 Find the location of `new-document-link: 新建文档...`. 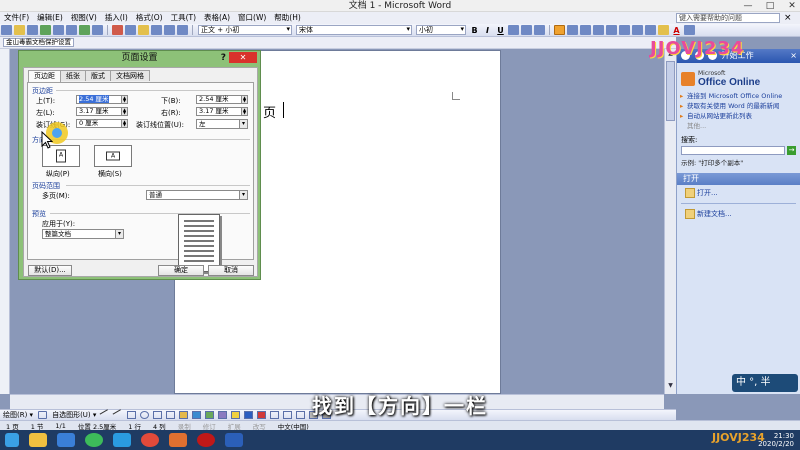

new-document-link: 新建文档... is located at coordinates (738, 214).